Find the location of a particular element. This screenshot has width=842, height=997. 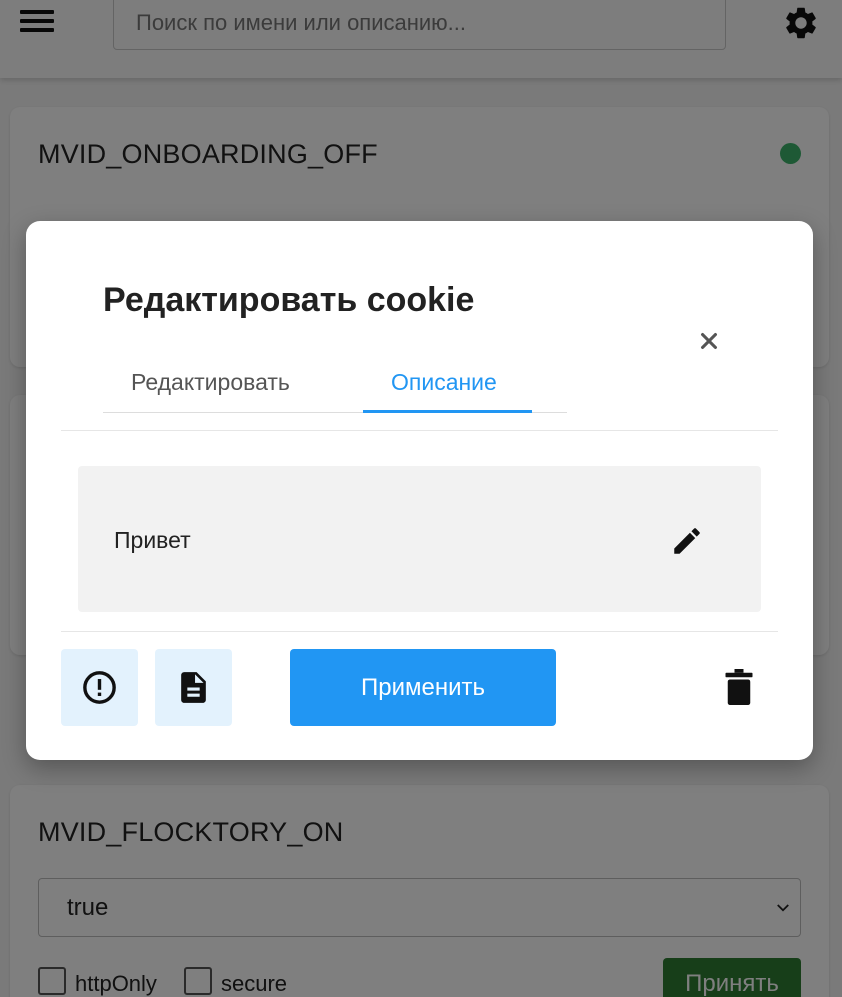

description-text: Привет is located at coordinates (152, 540).